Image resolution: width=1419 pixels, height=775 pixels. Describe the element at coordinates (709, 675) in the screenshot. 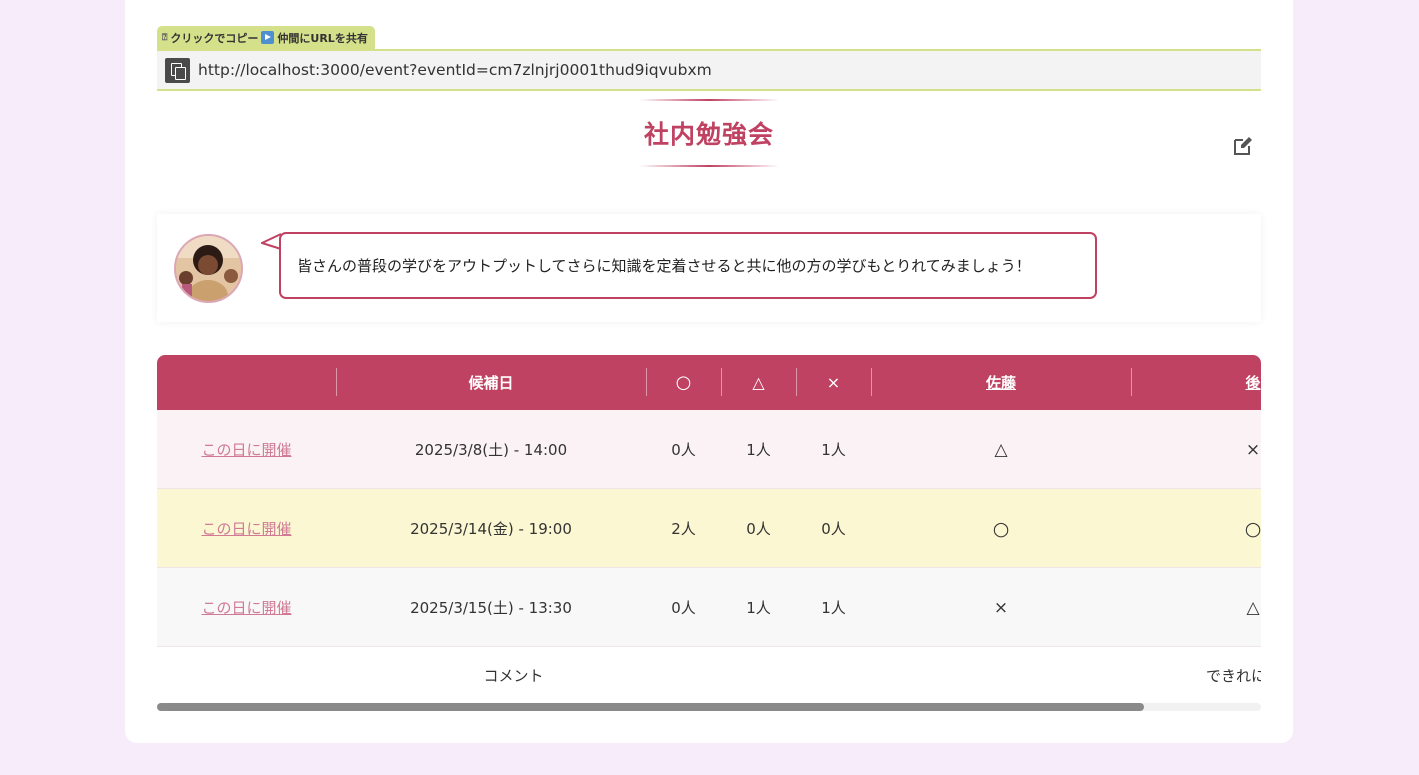

I see `comment-row: コメント できれに` at that location.